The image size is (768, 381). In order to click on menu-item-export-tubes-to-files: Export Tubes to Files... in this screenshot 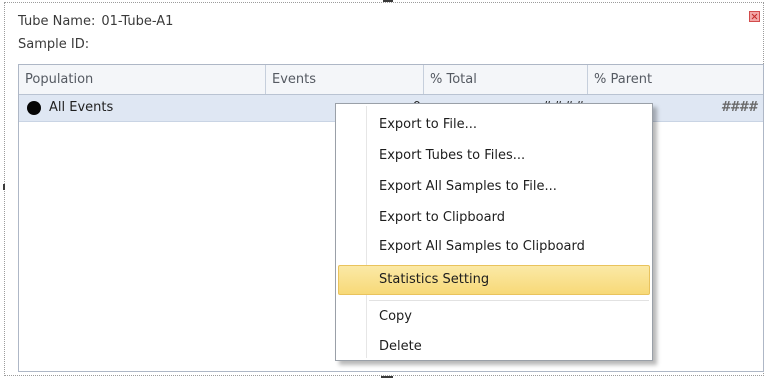, I will do `click(494, 156)`.